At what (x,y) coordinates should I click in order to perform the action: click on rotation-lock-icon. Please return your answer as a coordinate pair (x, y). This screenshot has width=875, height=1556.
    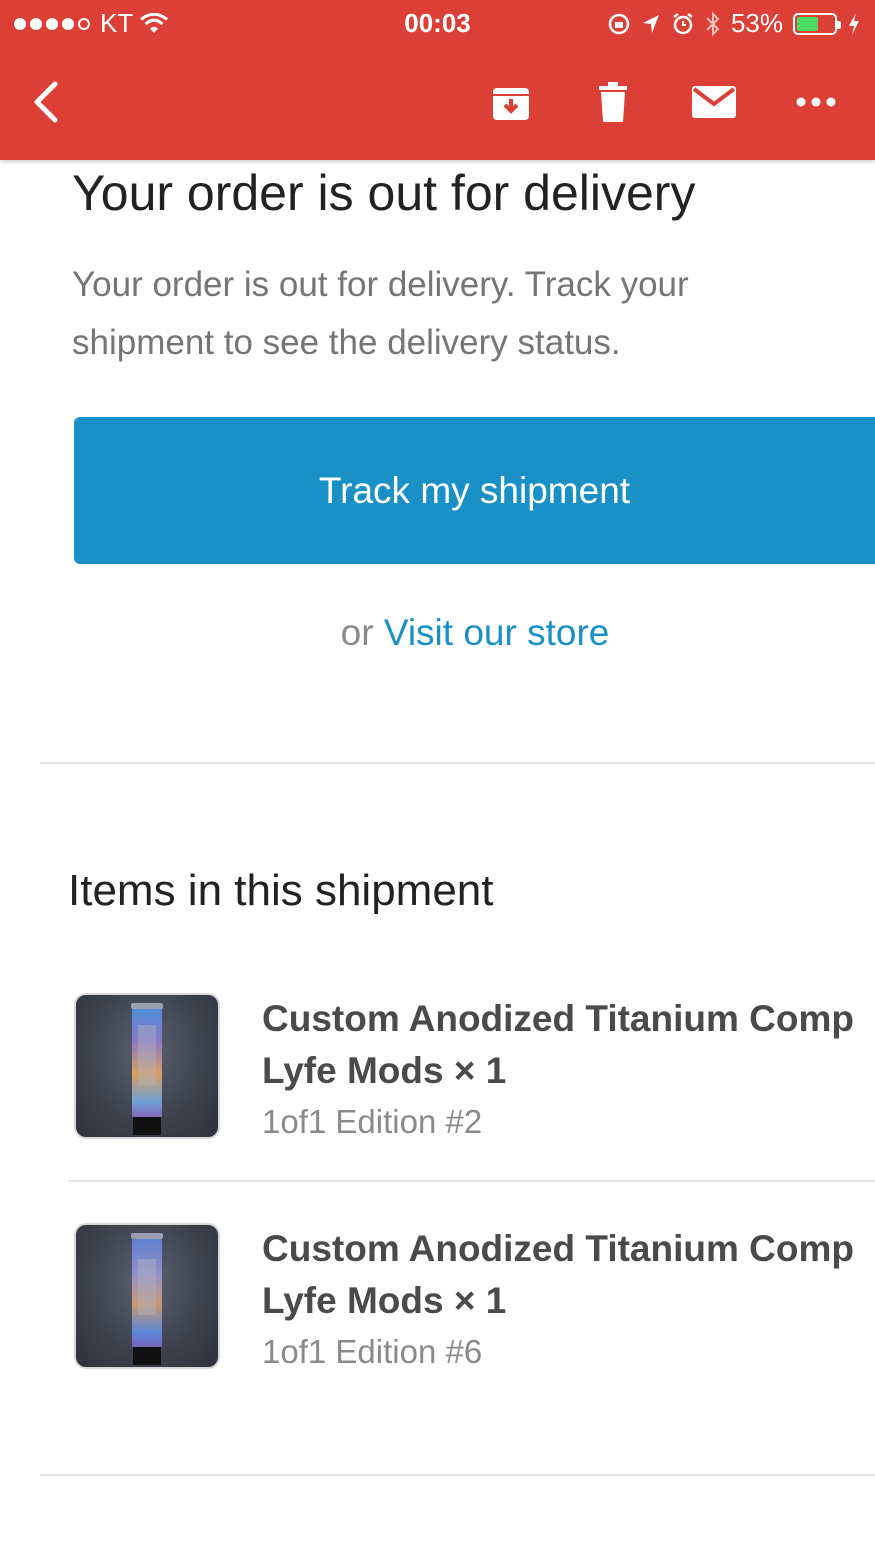
    Looking at the image, I should click on (619, 23).